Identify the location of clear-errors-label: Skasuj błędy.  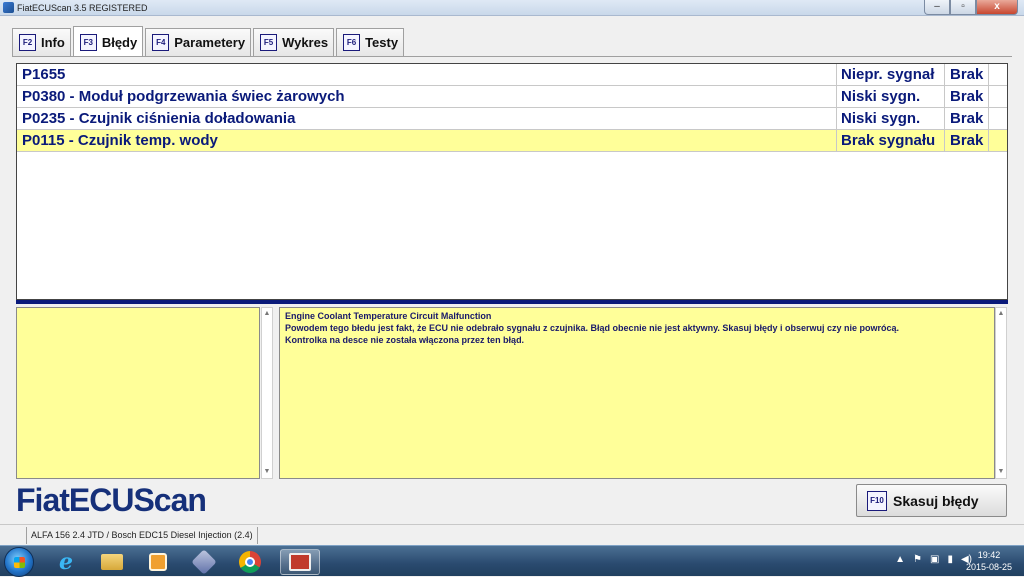
(936, 500).